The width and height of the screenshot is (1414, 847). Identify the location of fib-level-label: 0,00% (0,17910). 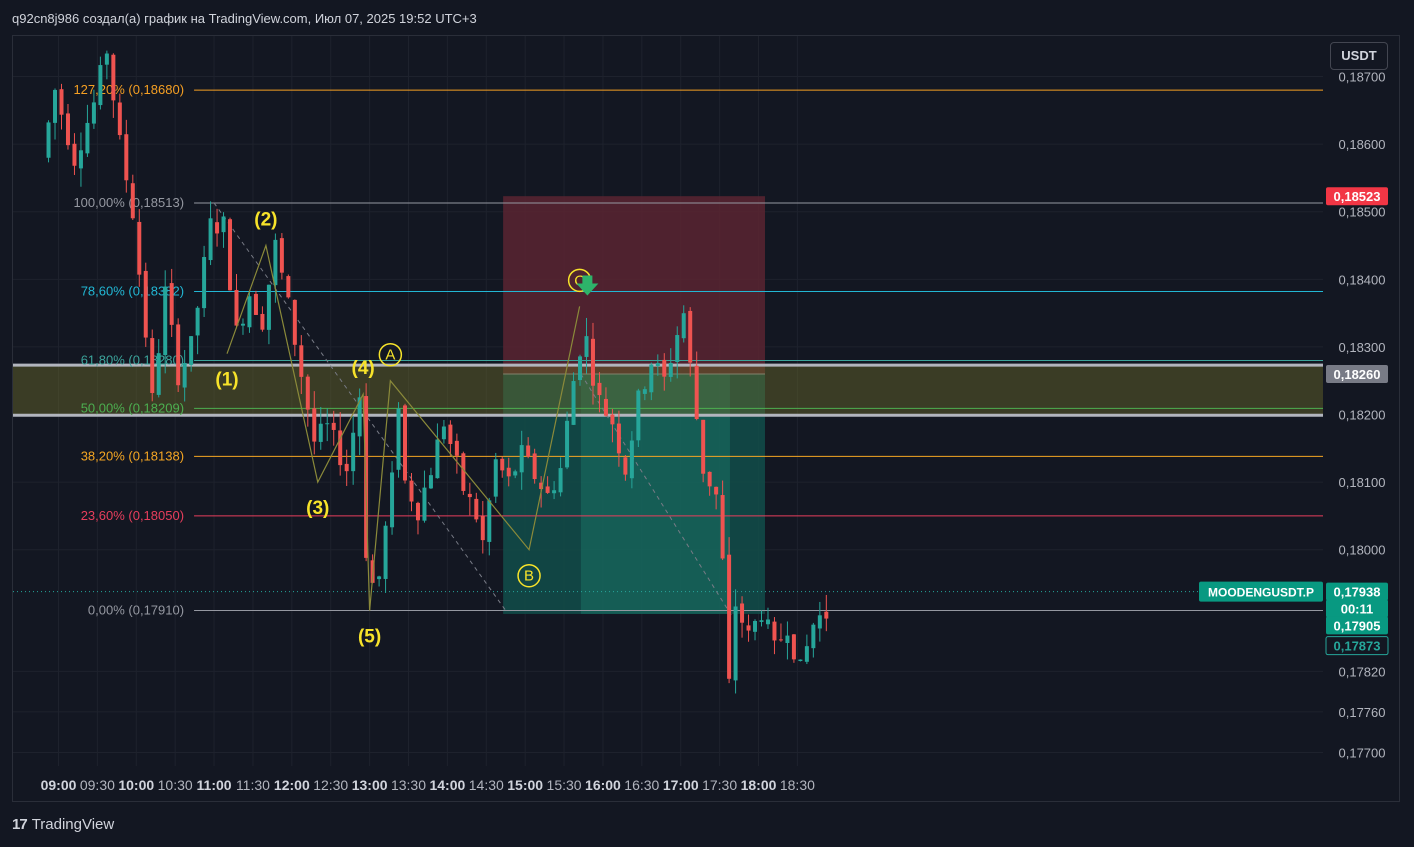
(136, 610).